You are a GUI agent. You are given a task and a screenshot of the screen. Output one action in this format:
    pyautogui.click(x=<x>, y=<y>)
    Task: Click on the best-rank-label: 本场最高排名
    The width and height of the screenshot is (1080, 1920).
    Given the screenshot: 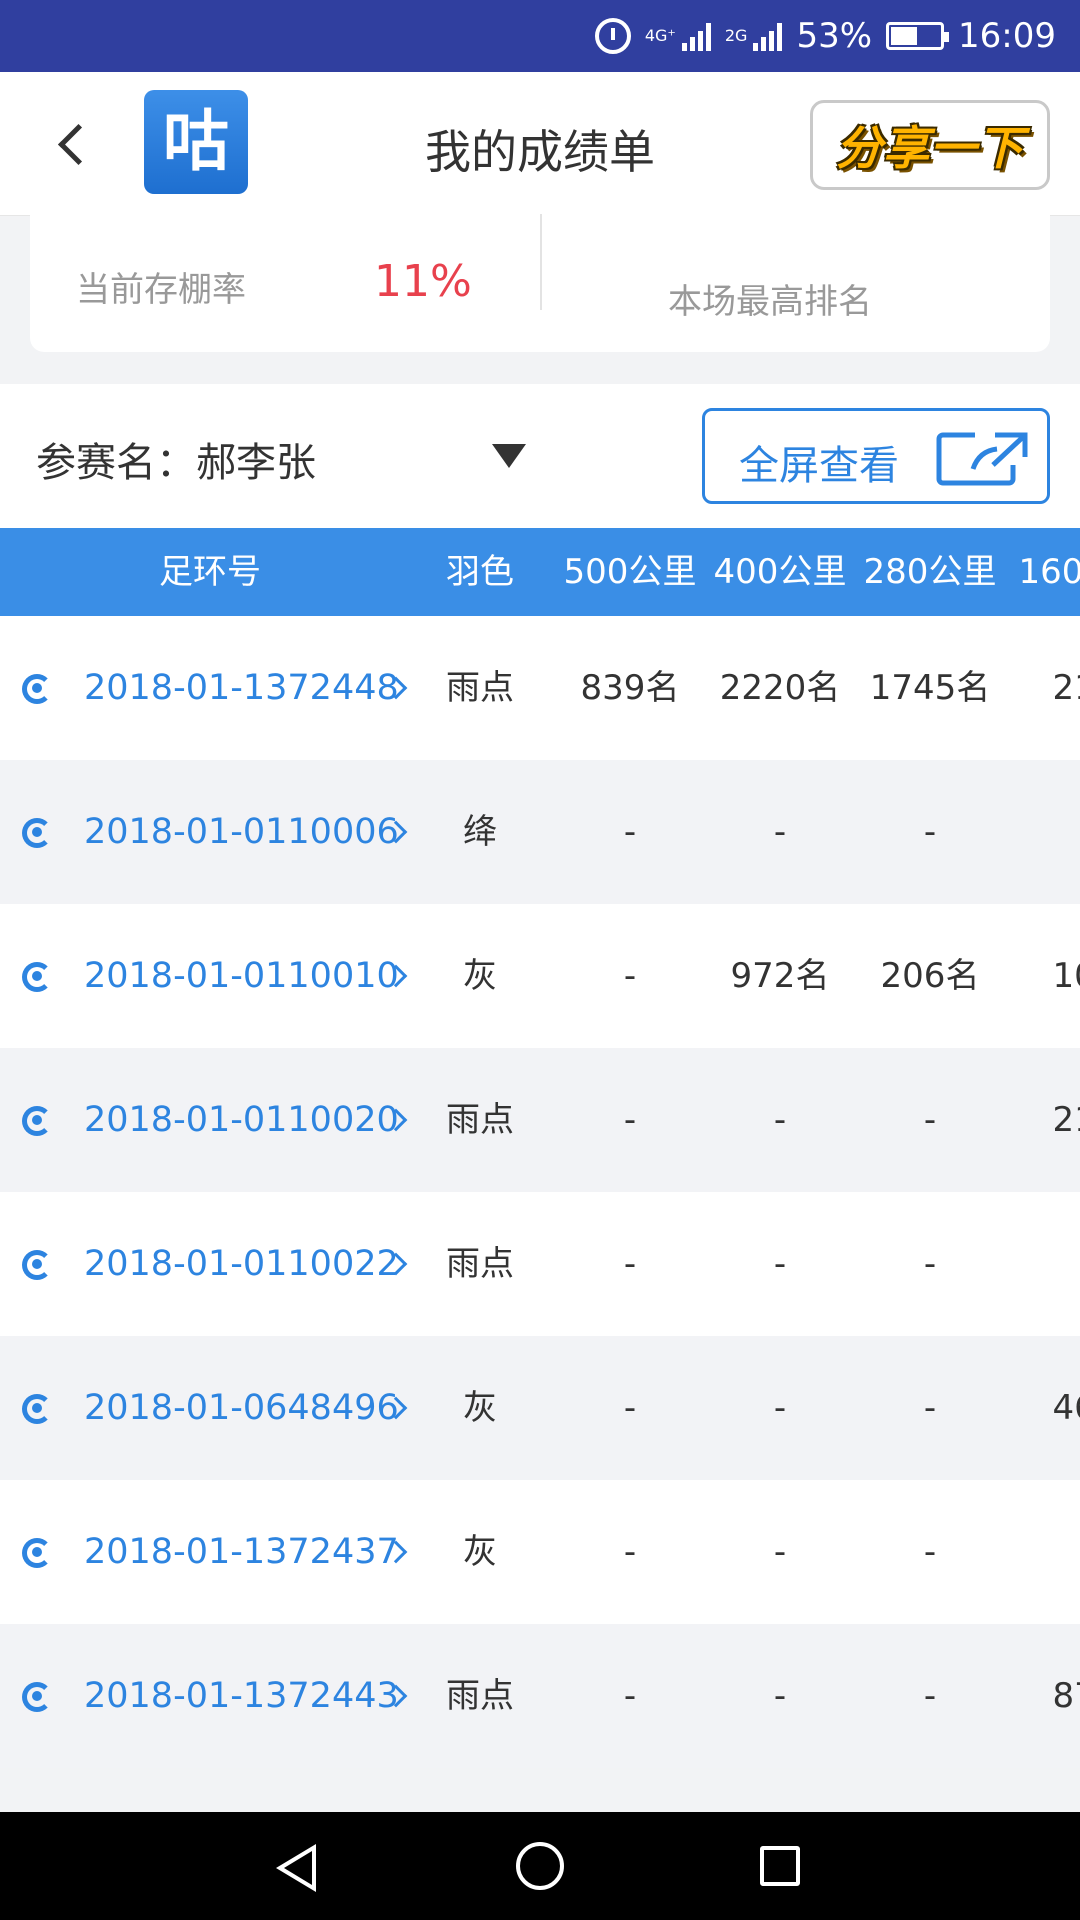 What is the action you would take?
    pyautogui.click(x=770, y=302)
    